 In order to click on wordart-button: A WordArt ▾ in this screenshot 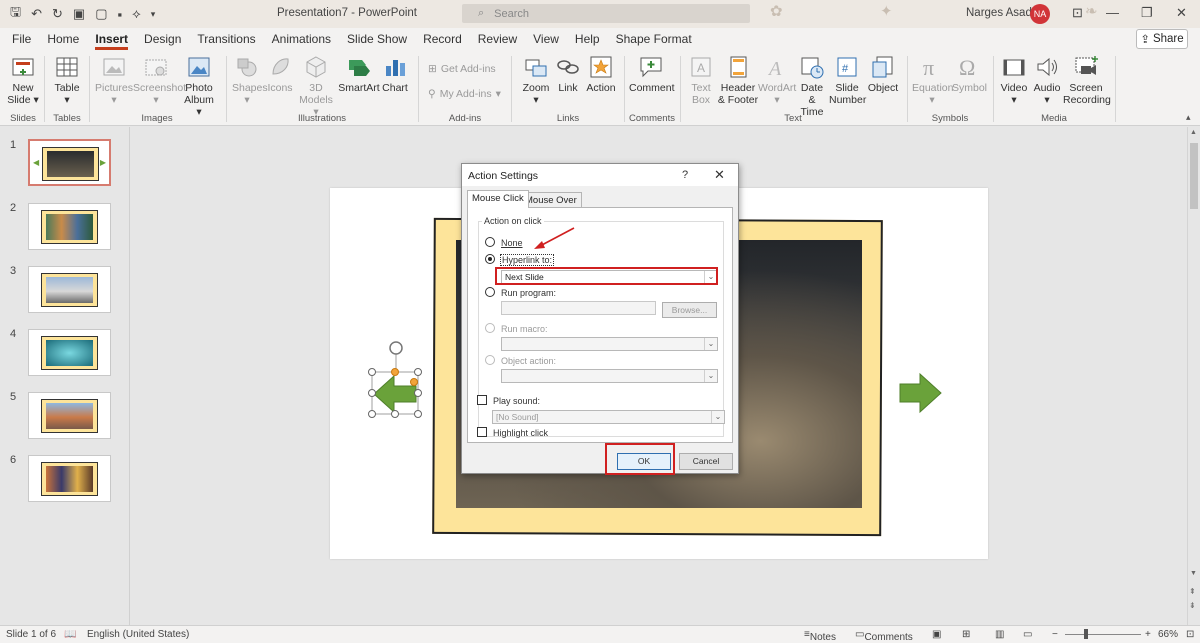, I will do `click(777, 80)`.